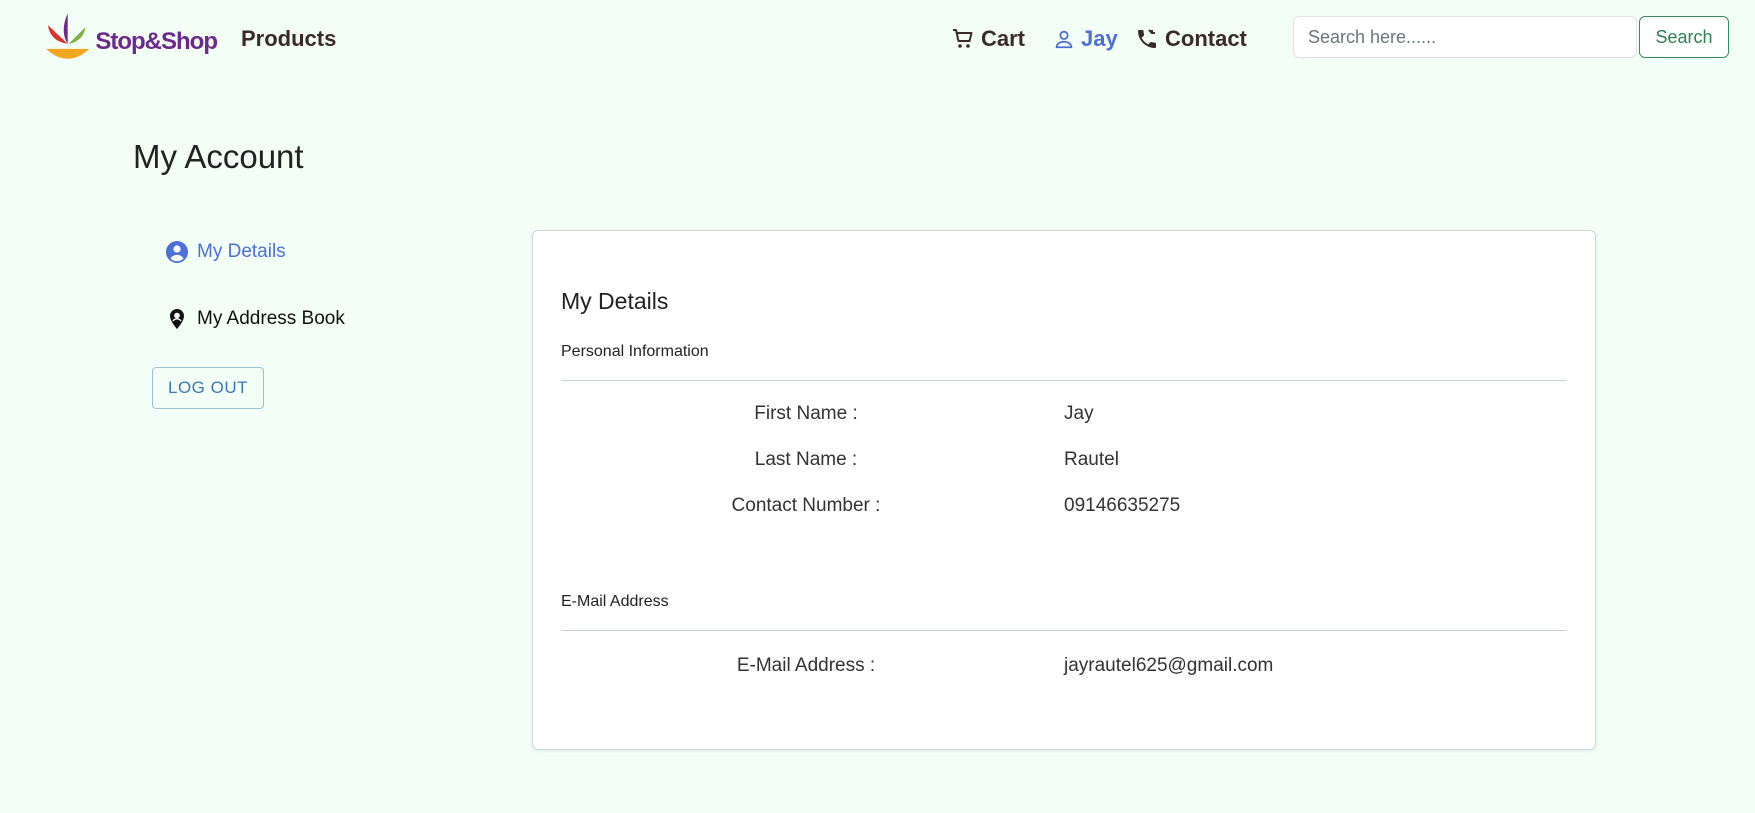 This screenshot has width=1755, height=813. What do you see at coordinates (806, 665) in the screenshot?
I see `email-label: E-Mail Address :` at bounding box center [806, 665].